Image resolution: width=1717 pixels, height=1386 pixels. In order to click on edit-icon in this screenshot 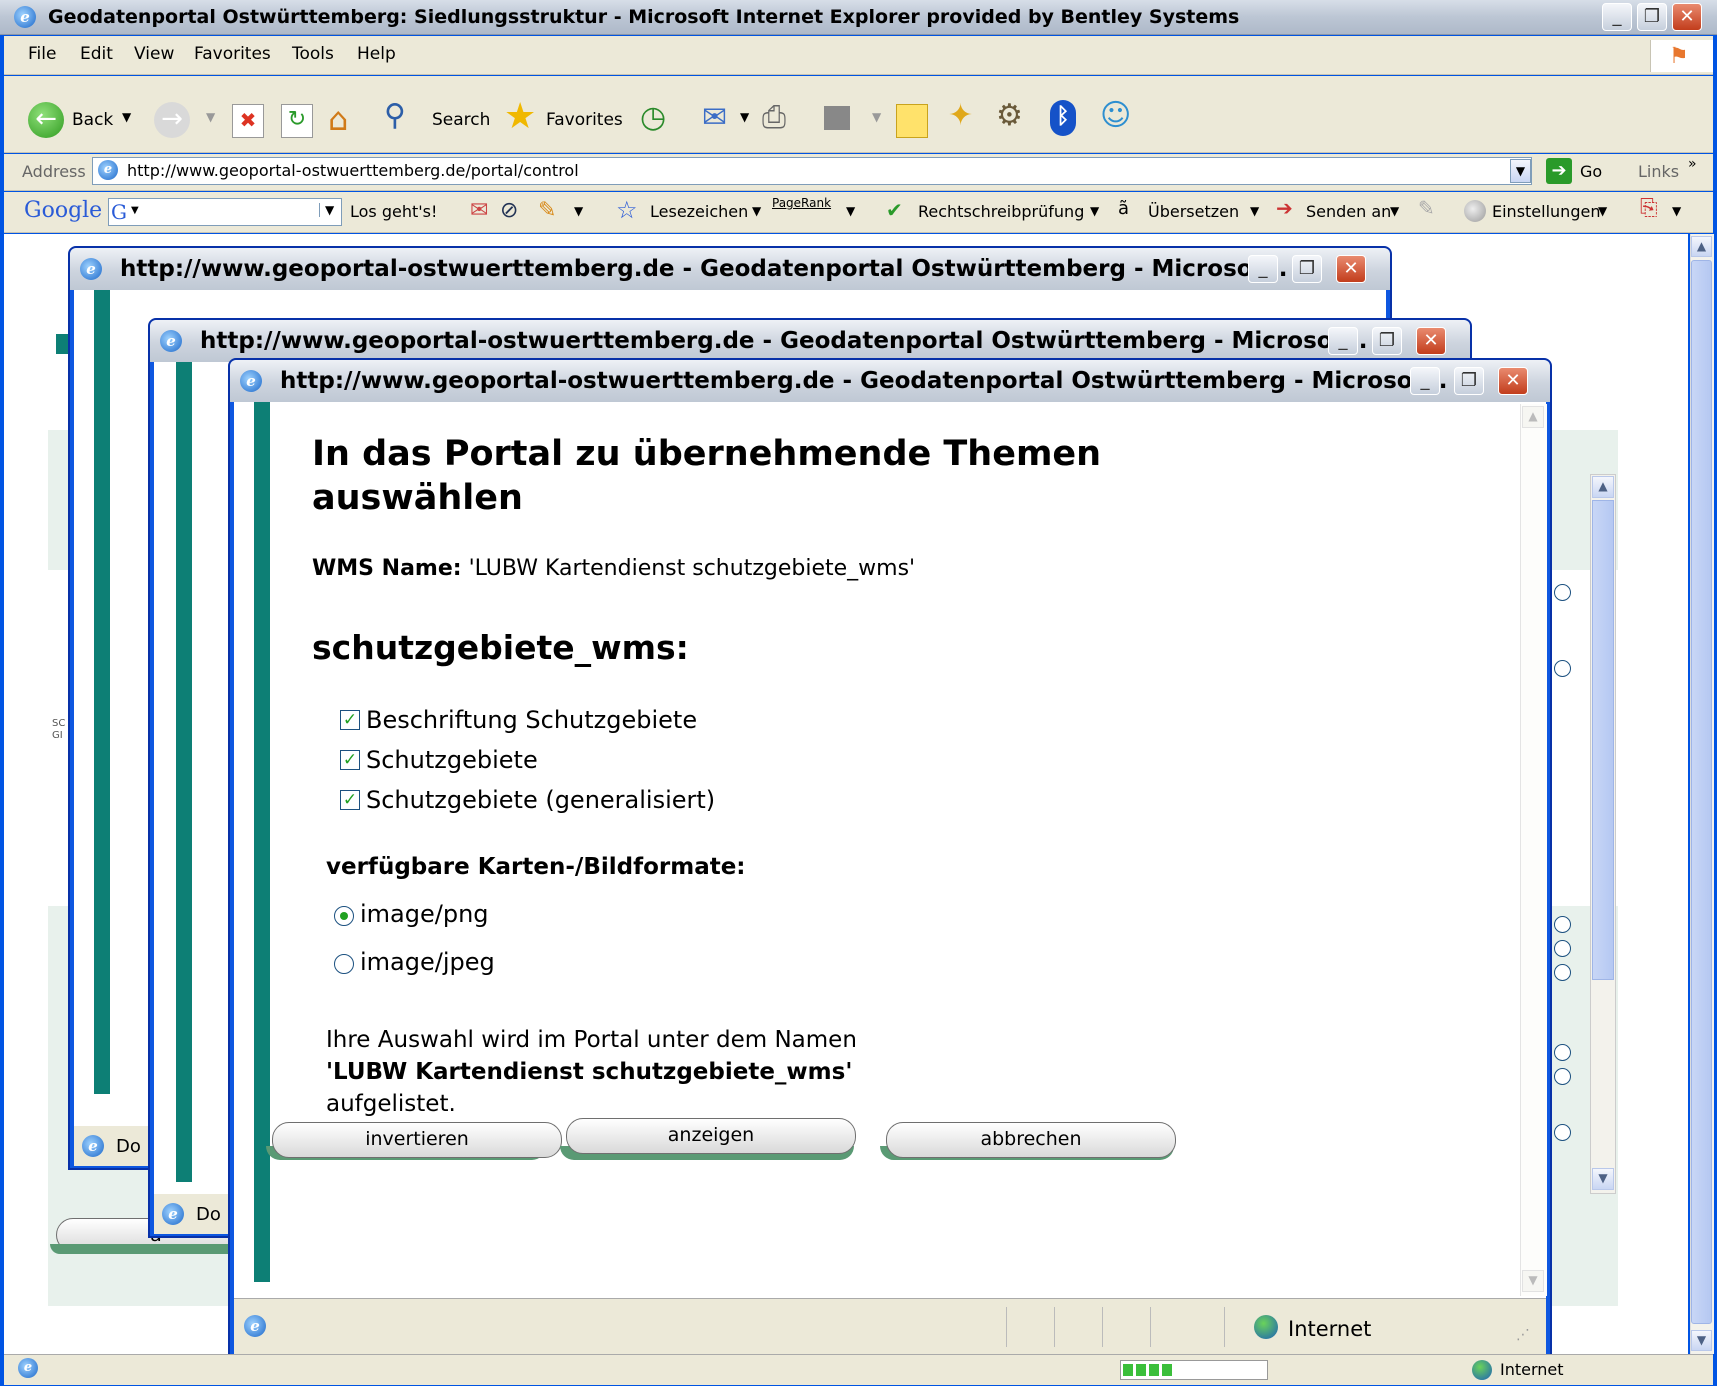, I will do `click(837, 118)`.